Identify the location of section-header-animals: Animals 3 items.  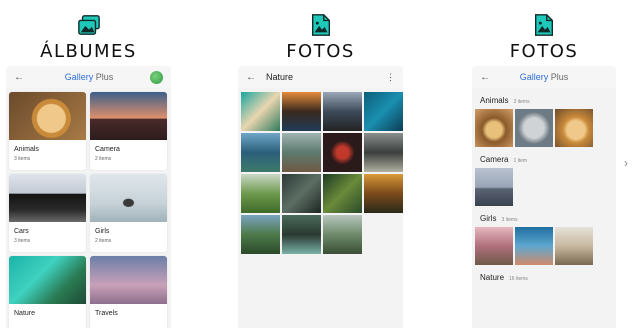
(544, 96).